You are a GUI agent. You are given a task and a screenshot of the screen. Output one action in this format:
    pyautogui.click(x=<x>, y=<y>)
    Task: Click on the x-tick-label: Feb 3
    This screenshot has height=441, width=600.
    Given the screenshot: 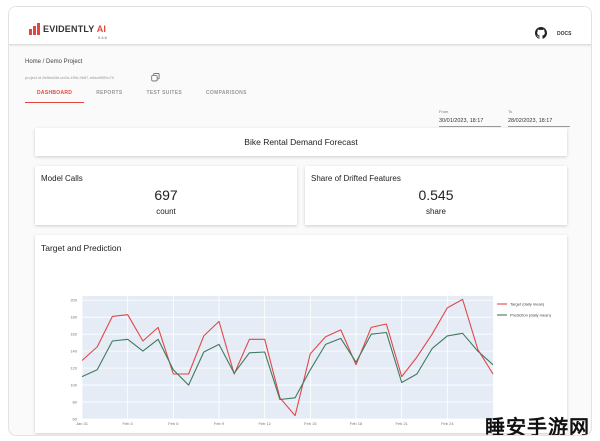 What is the action you would take?
    pyautogui.click(x=128, y=423)
    